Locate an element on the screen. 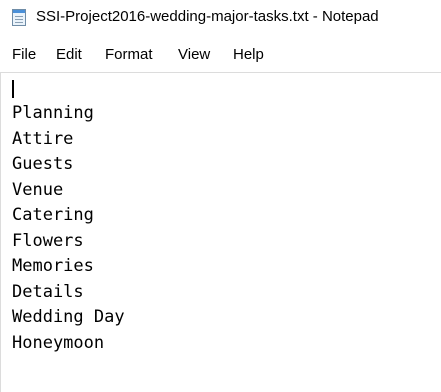 The width and height of the screenshot is (441, 392). menu-file: File is located at coordinates (24, 54).